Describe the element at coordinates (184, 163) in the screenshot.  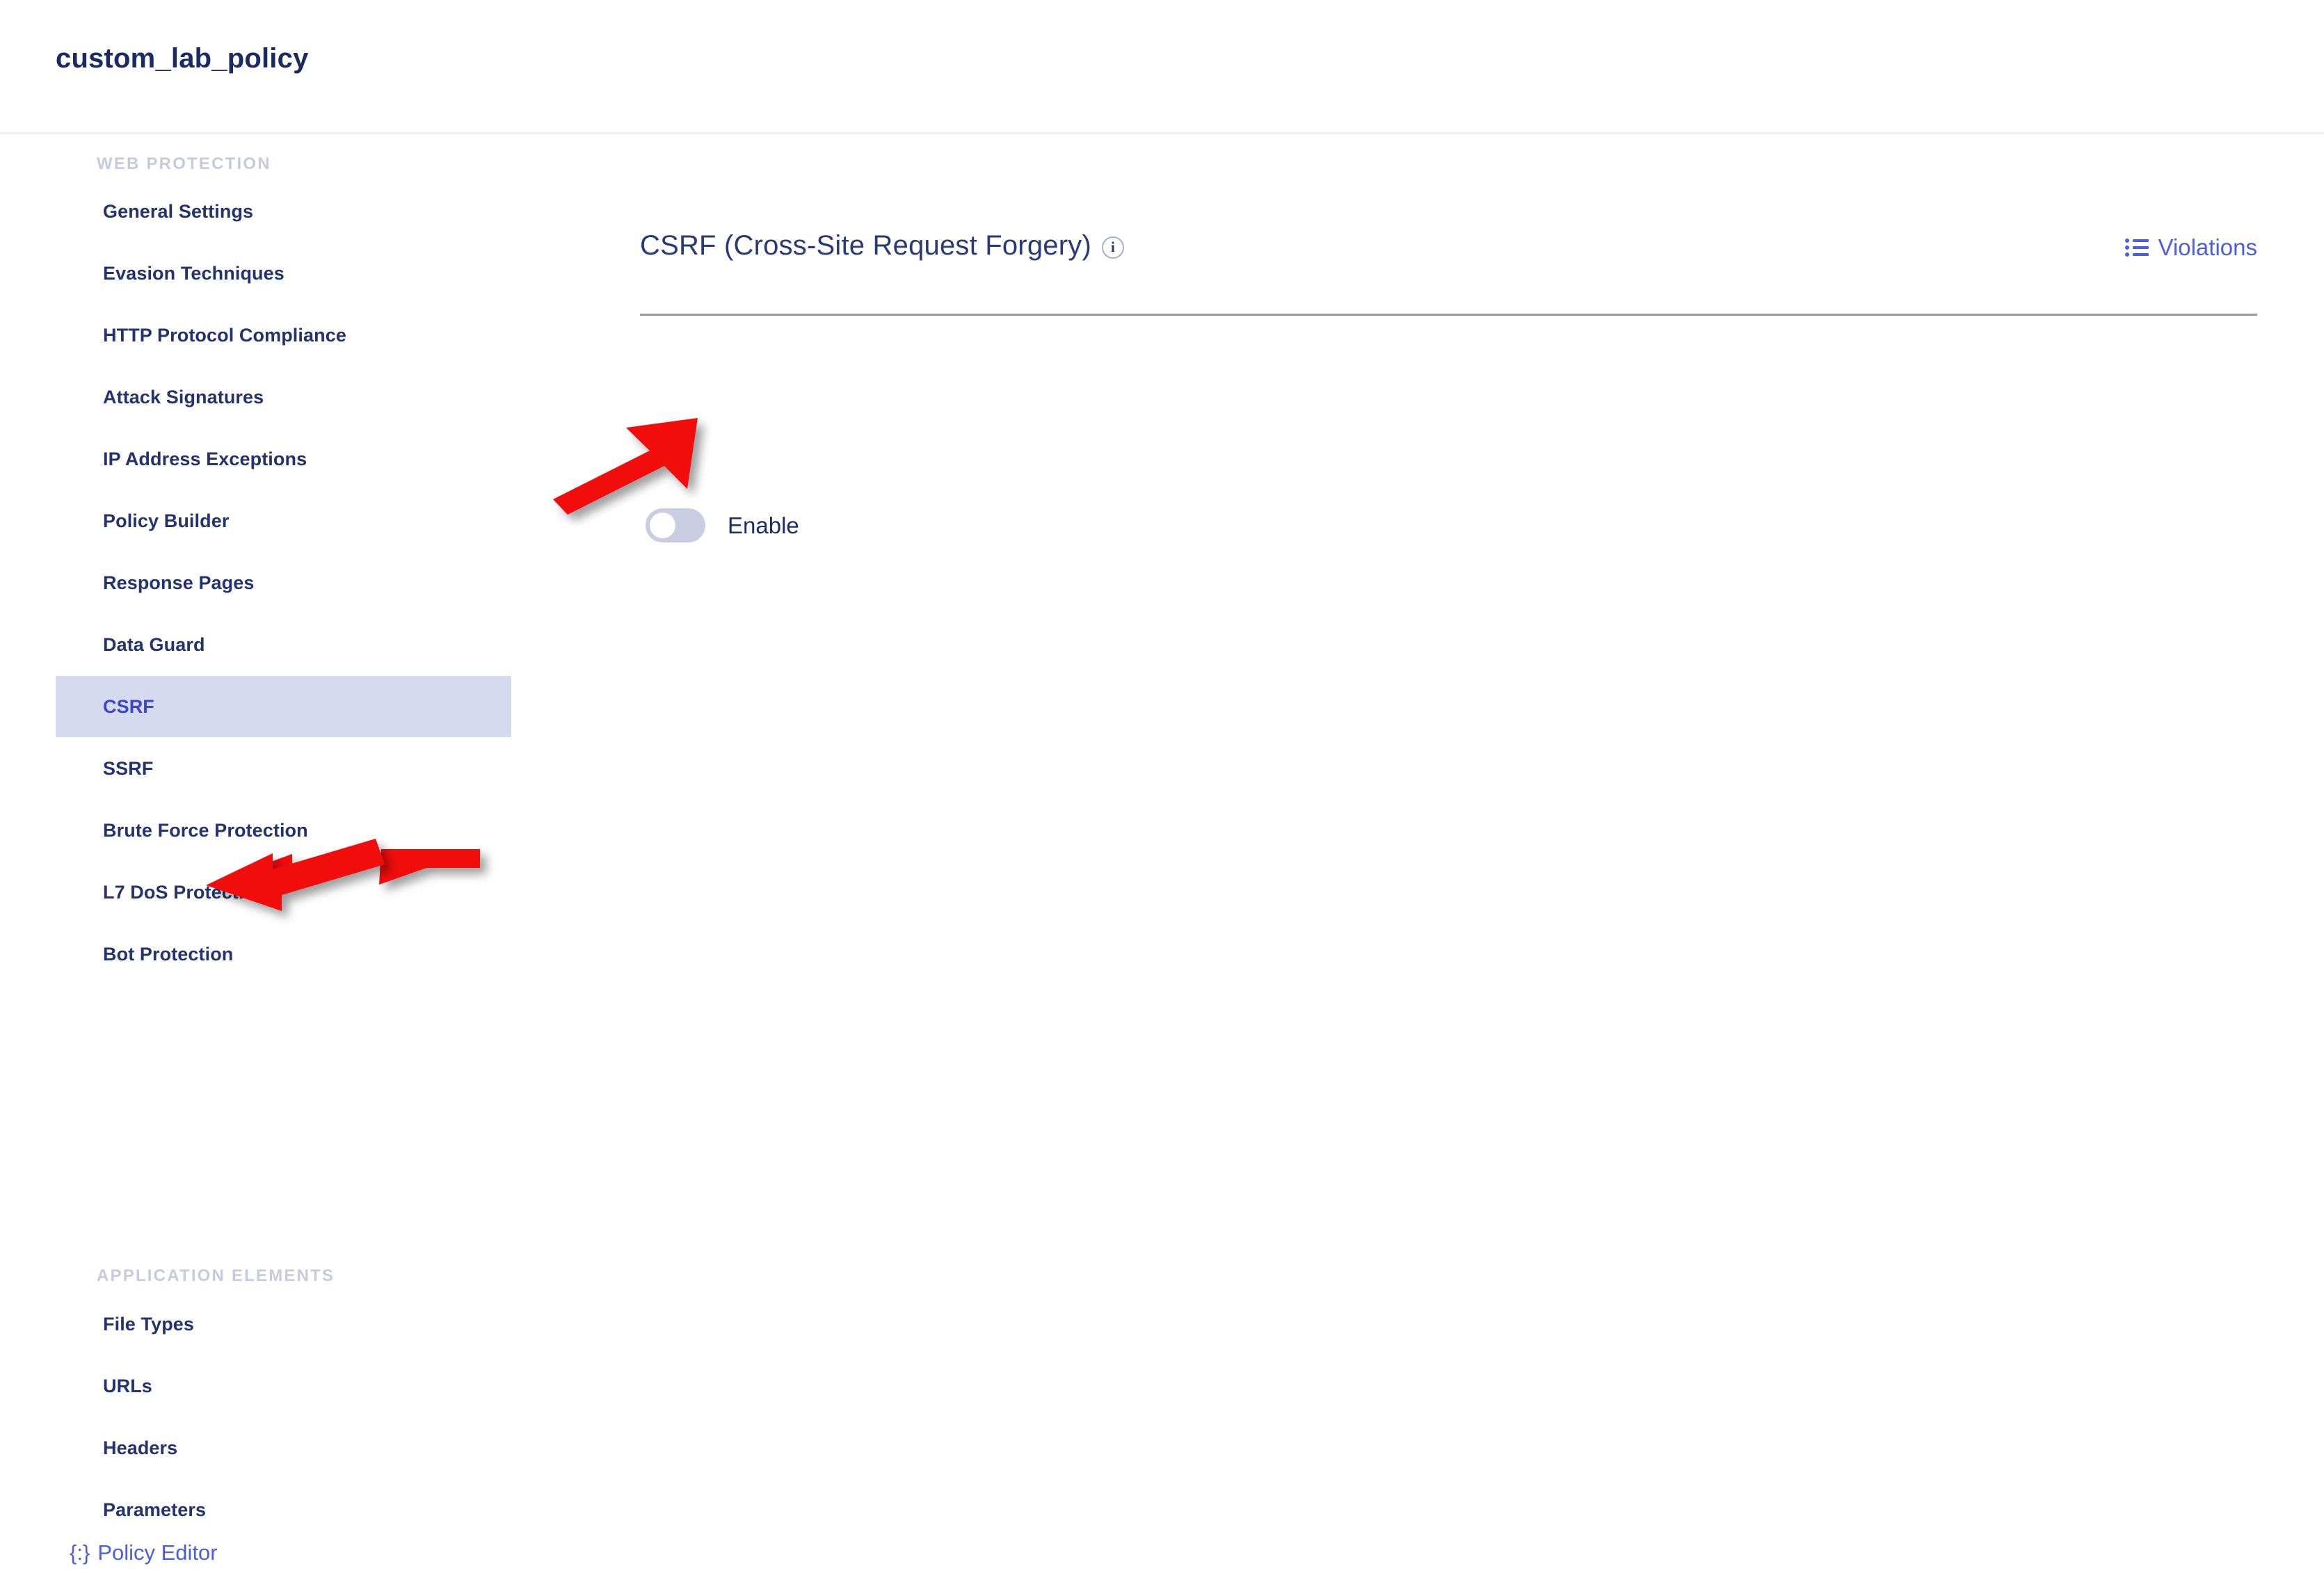
I see `sidebar-group-label-web-protection: WEB PROTECTION` at that location.